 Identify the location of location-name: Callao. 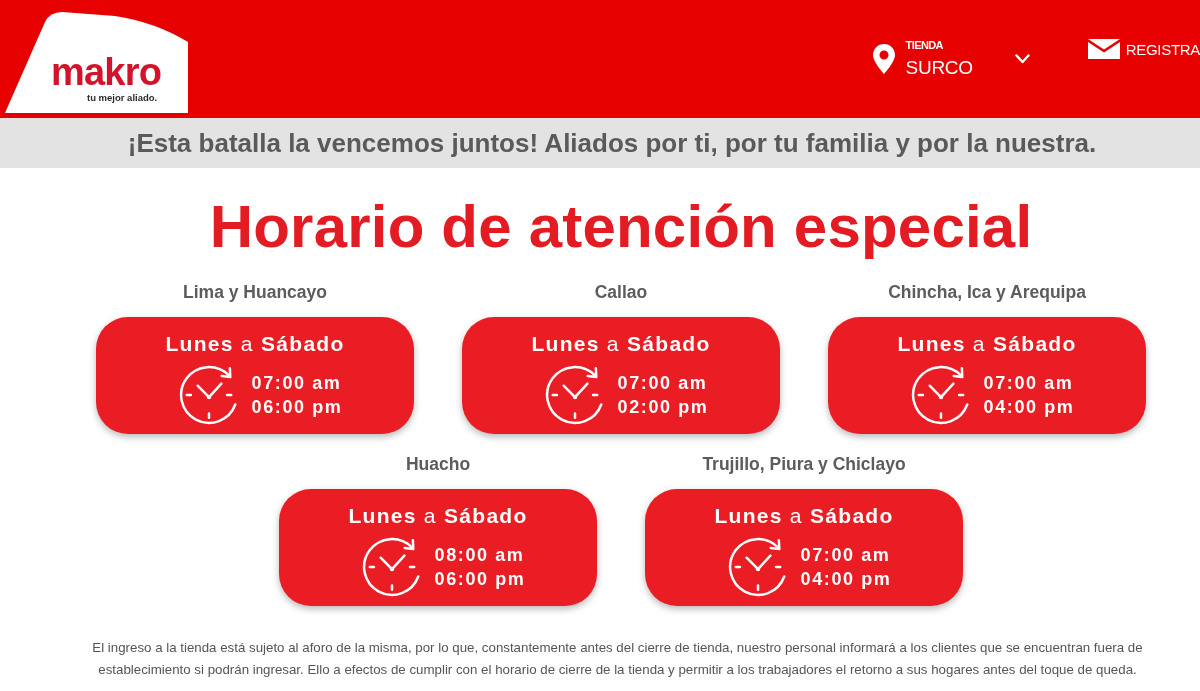
(621, 292).